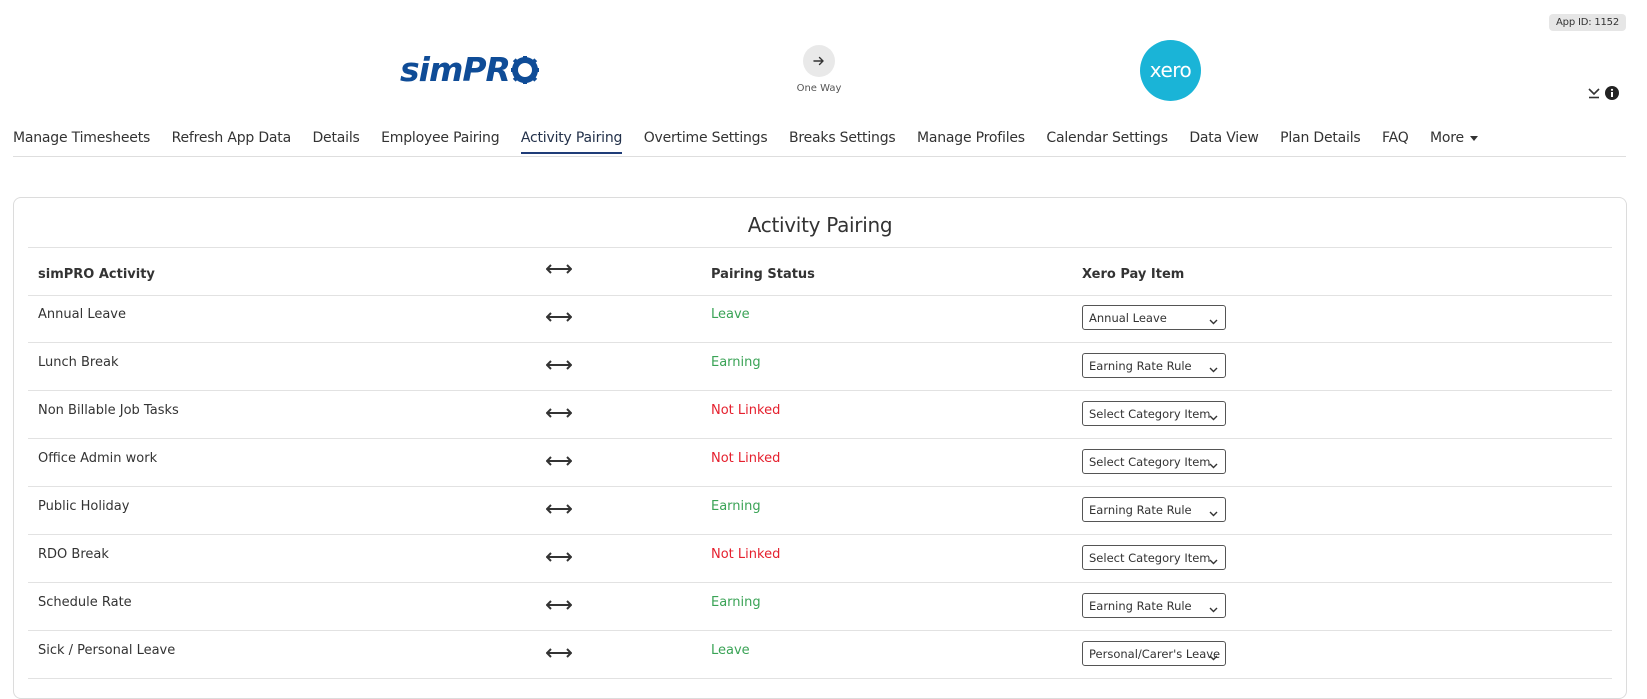 This screenshot has height=699, width=1647. I want to click on caret-down-icon, so click(1473, 138).